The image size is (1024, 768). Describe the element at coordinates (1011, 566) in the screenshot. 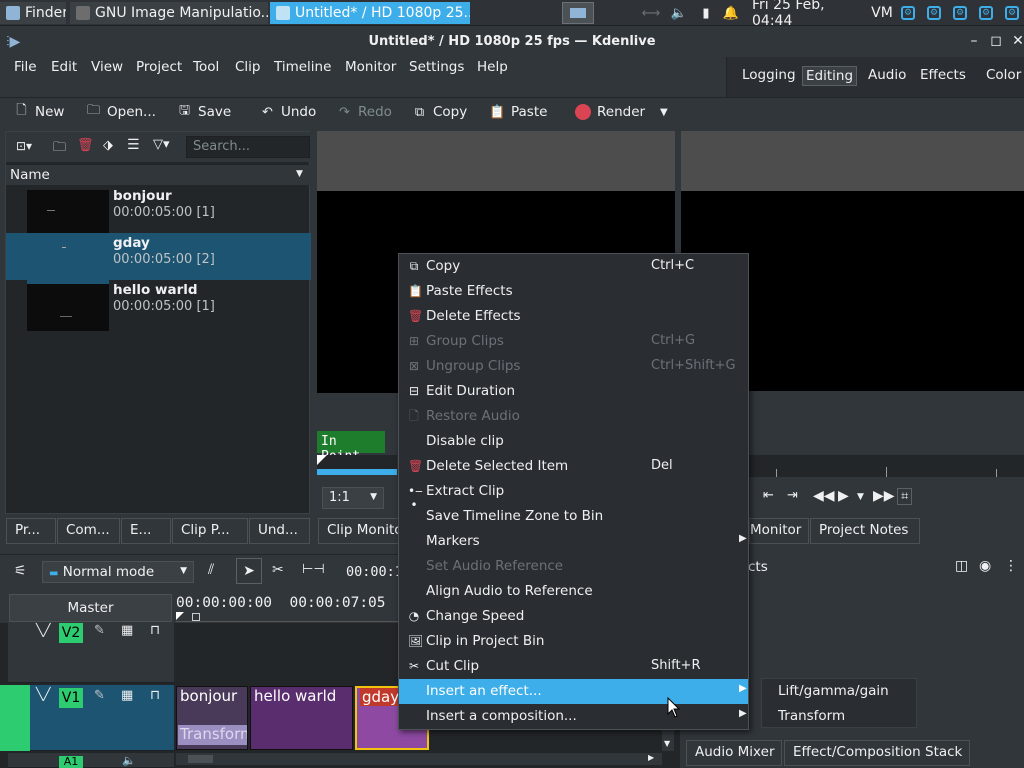

I see `more-options-icon: ⋮` at that location.